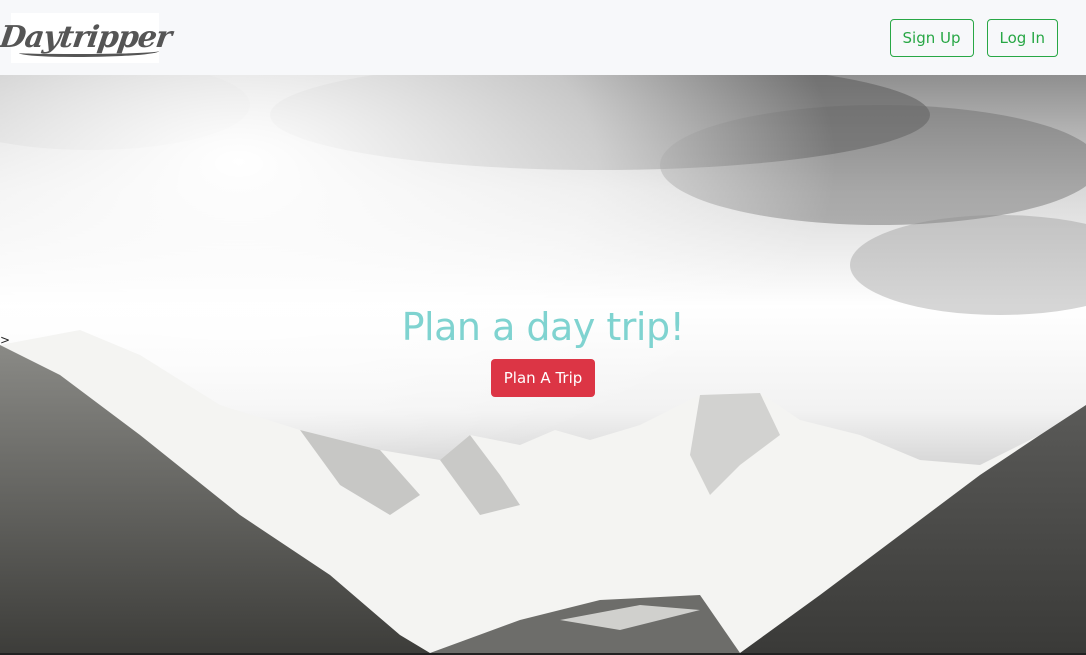 This screenshot has height=655, width=1086. I want to click on login-button: Log In, so click(1022, 37).